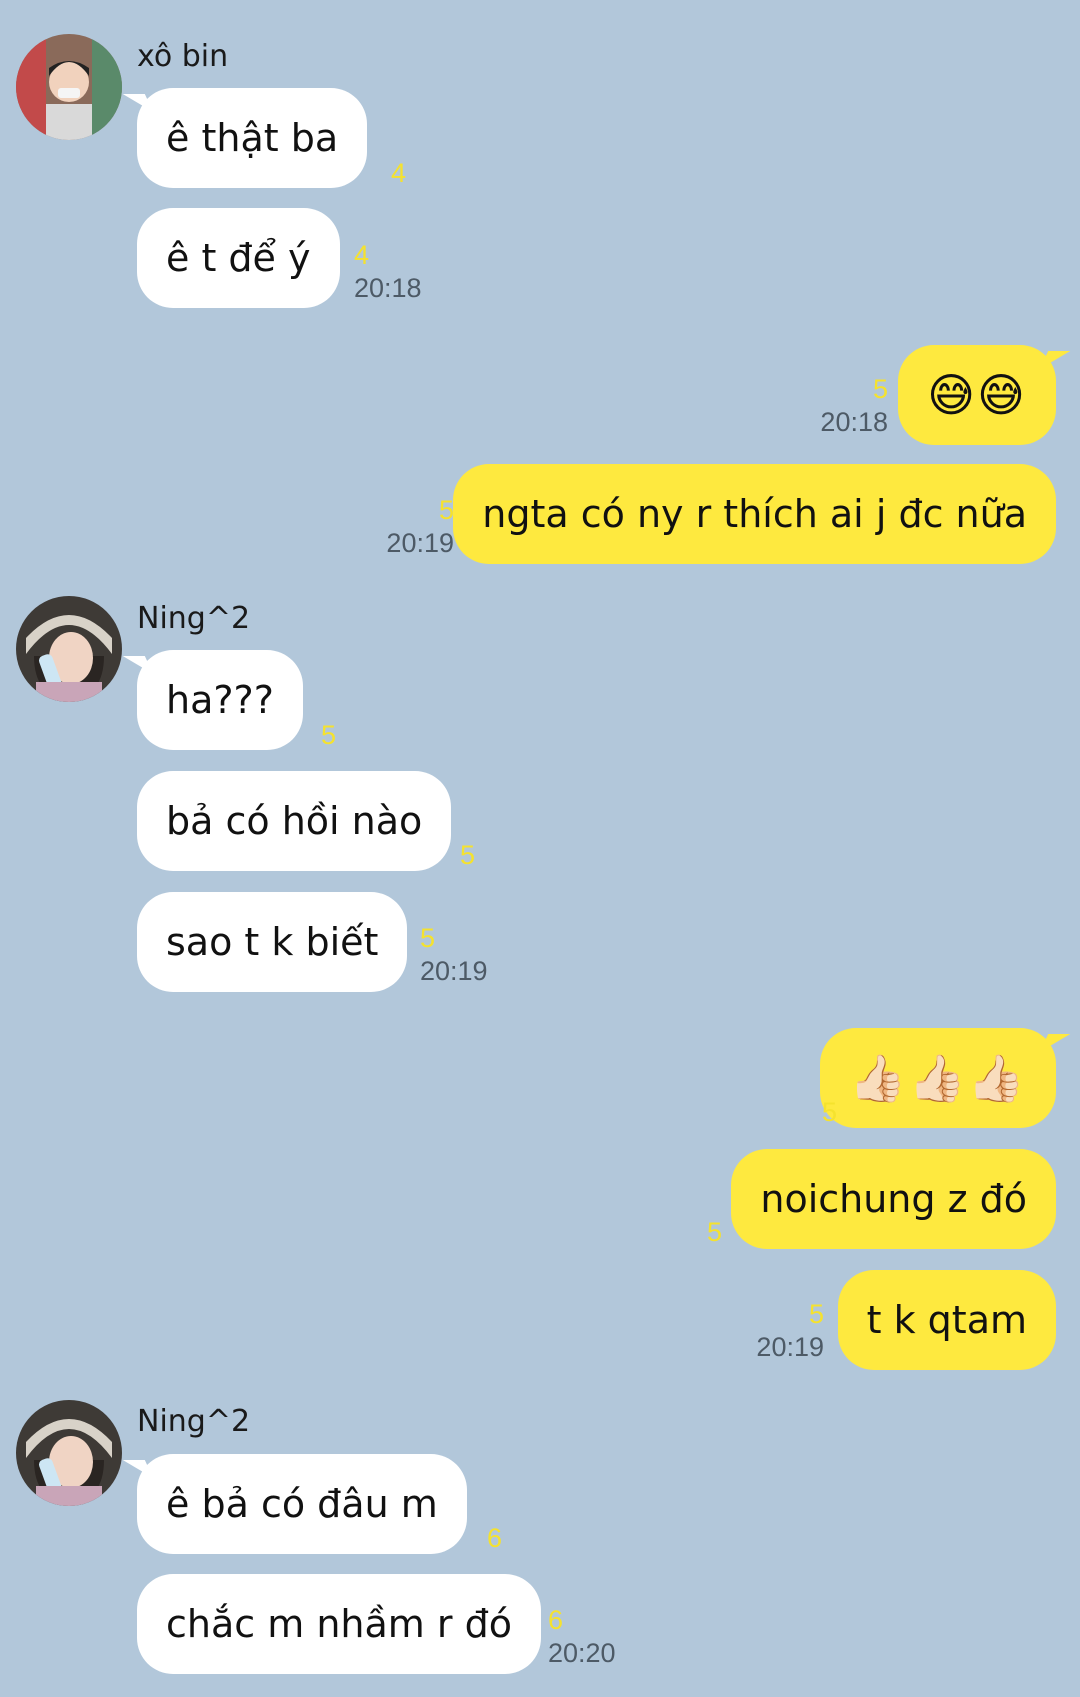  Describe the element at coordinates (388, 272) in the screenshot. I see `message-meta: 4 20:18` at that location.